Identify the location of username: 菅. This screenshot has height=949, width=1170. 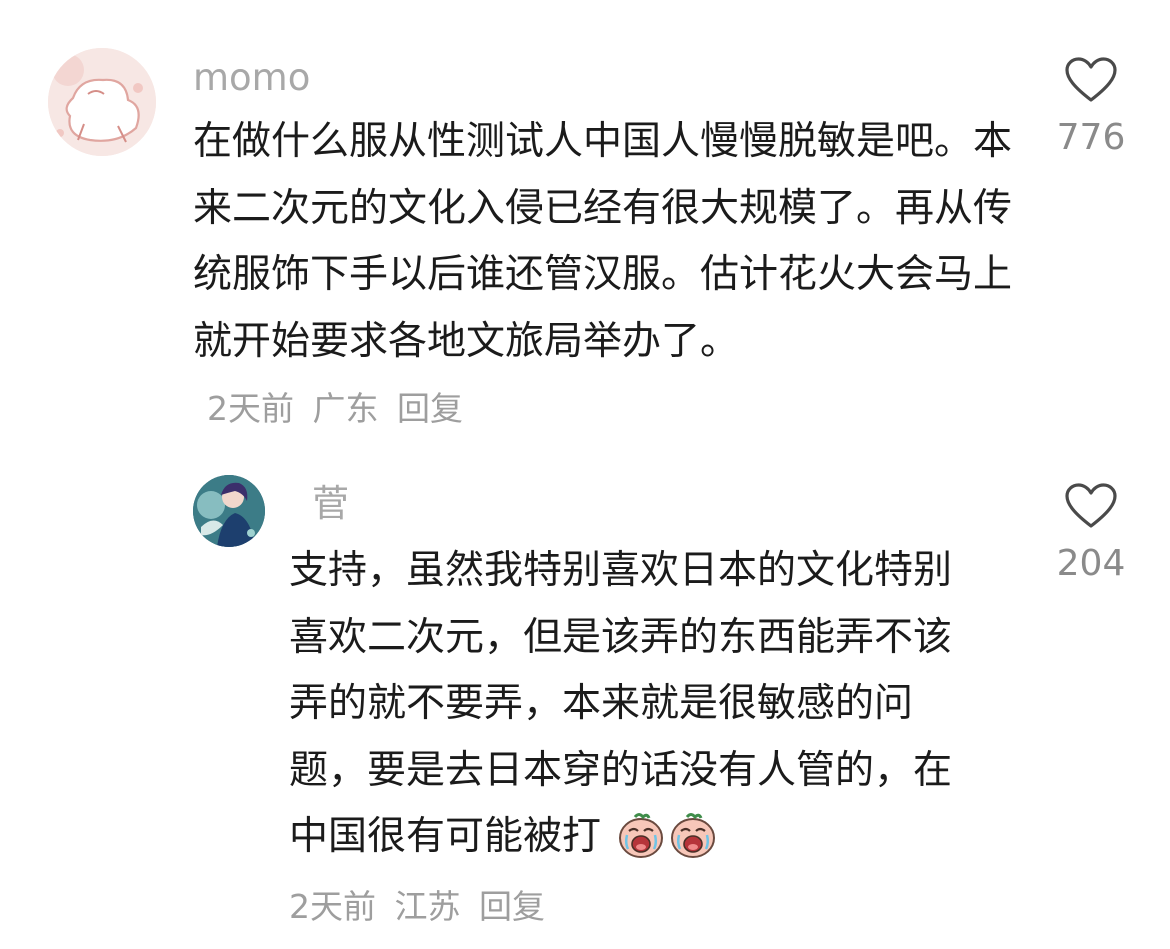
(330, 504).